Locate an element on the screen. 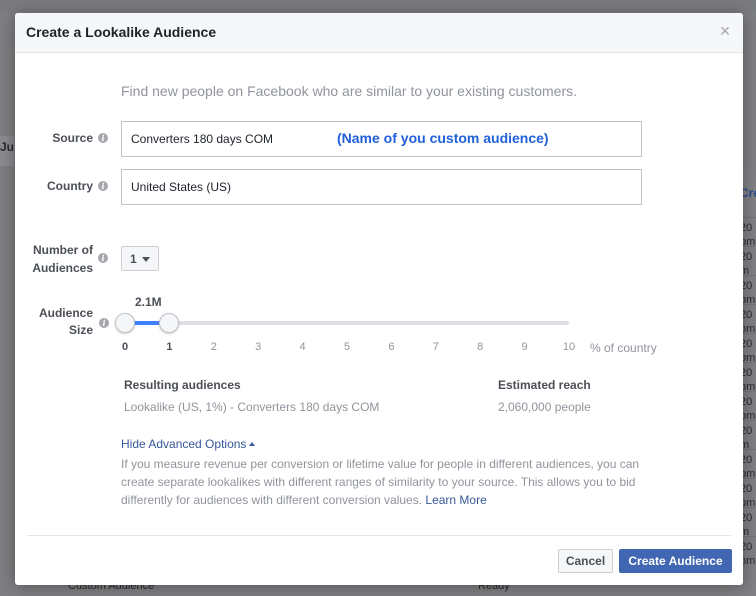 This screenshot has height=596, width=756. audience-size-slider-track is located at coordinates (347, 323).